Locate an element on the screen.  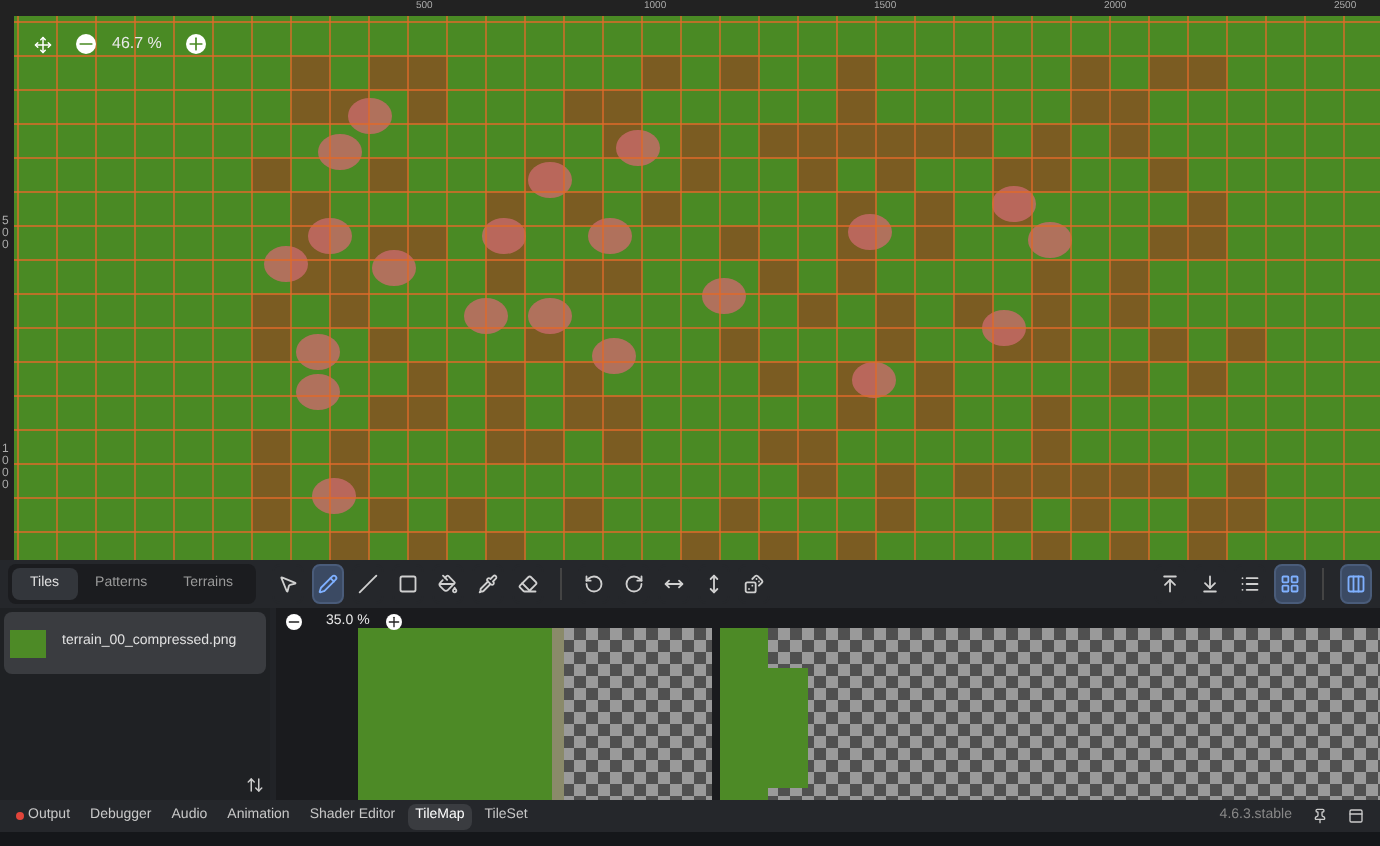
list-icon is located at coordinates (1250, 584).